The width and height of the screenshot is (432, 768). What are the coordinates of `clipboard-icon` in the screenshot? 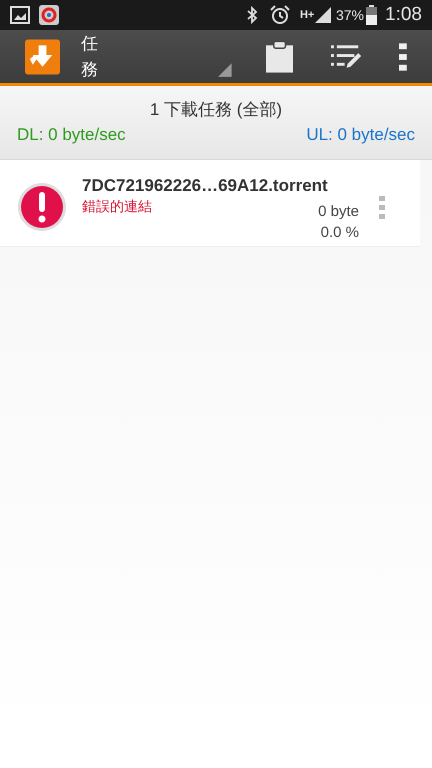 It's located at (280, 56).